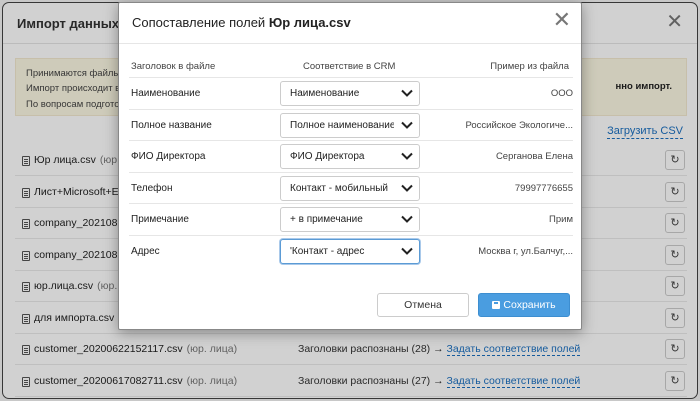 Image resolution: width=700 pixels, height=401 pixels. I want to click on column-header-file: Заголовок в файле, so click(173, 66).